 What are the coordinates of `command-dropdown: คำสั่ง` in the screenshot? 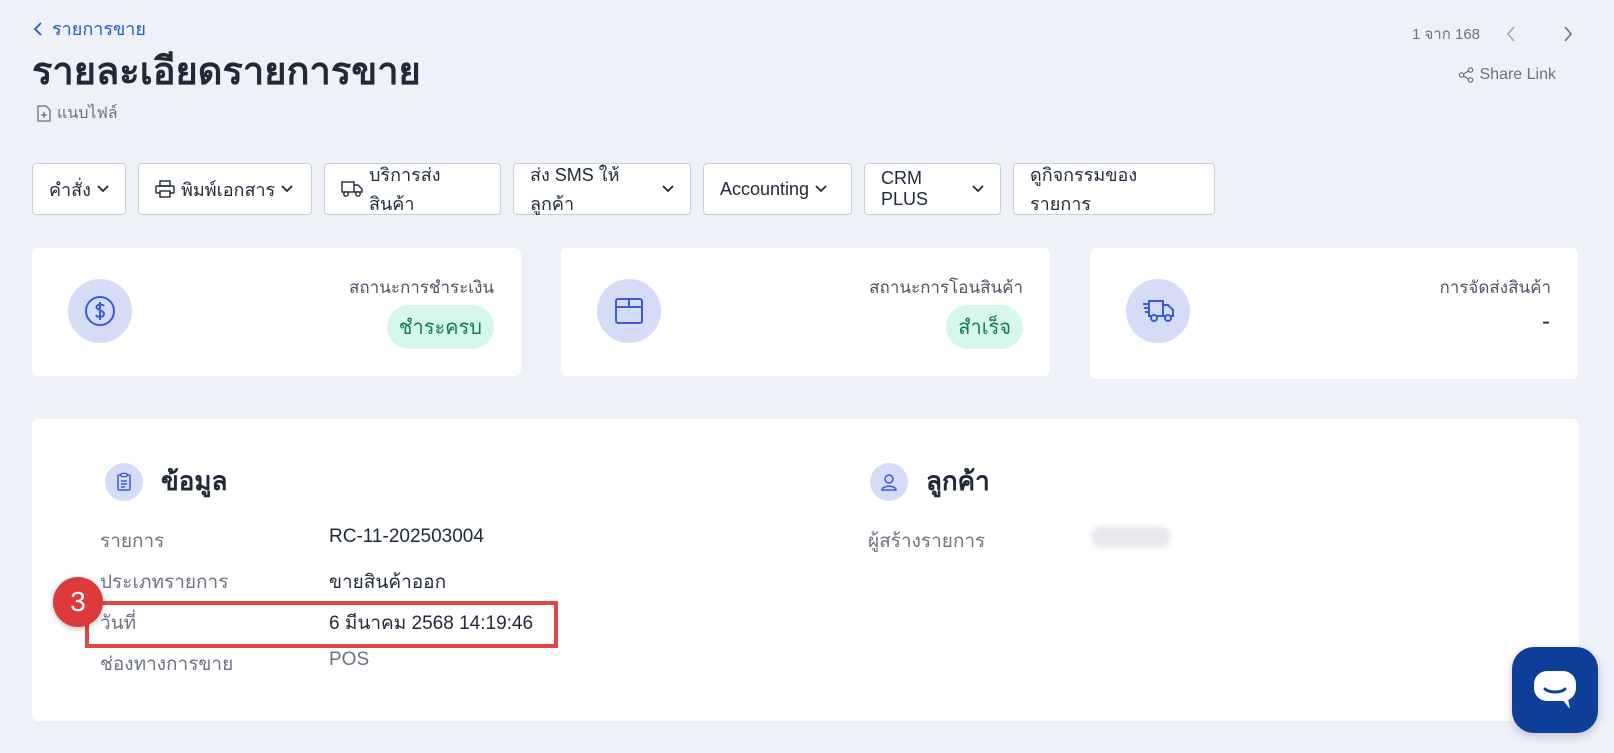 It's located at (79, 189).